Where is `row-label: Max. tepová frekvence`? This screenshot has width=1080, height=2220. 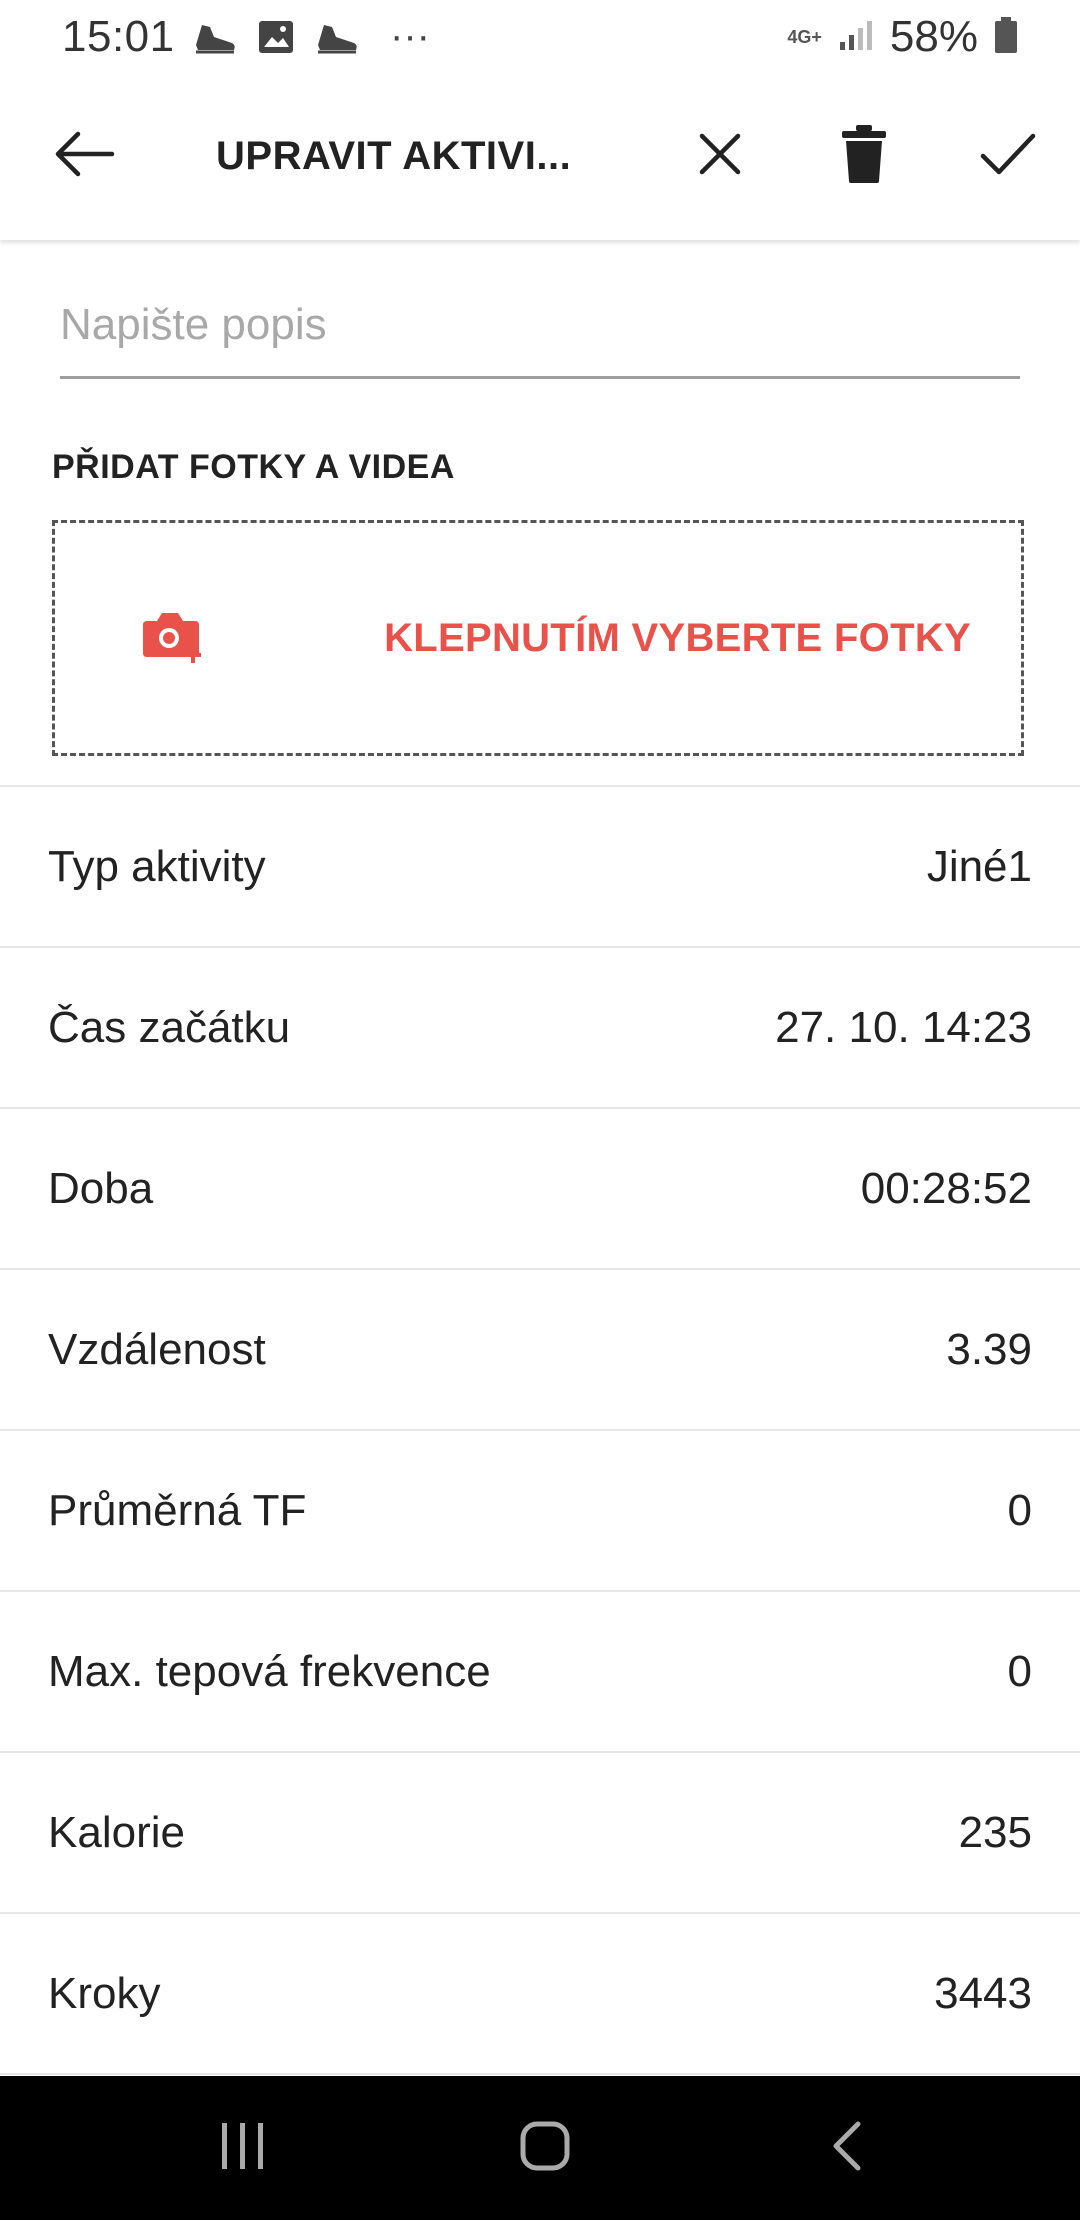 row-label: Max. tepová frekvence is located at coordinates (269, 1671).